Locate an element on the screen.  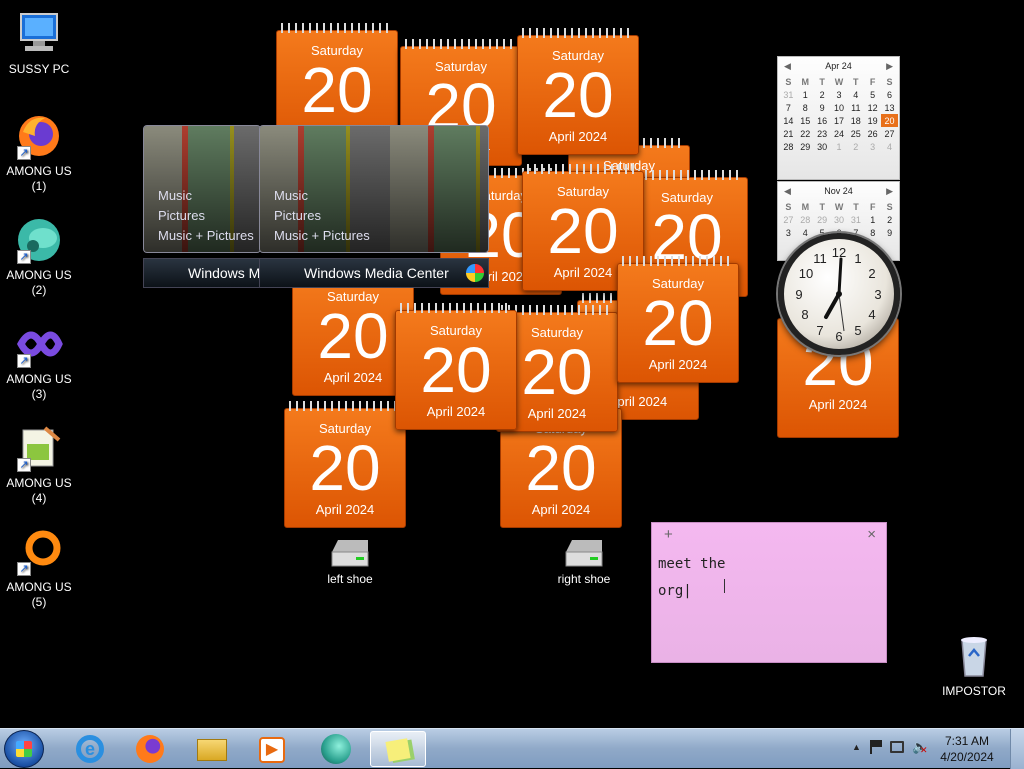
visual-studio-icon: ↗ is located at coordinates (39, 344).